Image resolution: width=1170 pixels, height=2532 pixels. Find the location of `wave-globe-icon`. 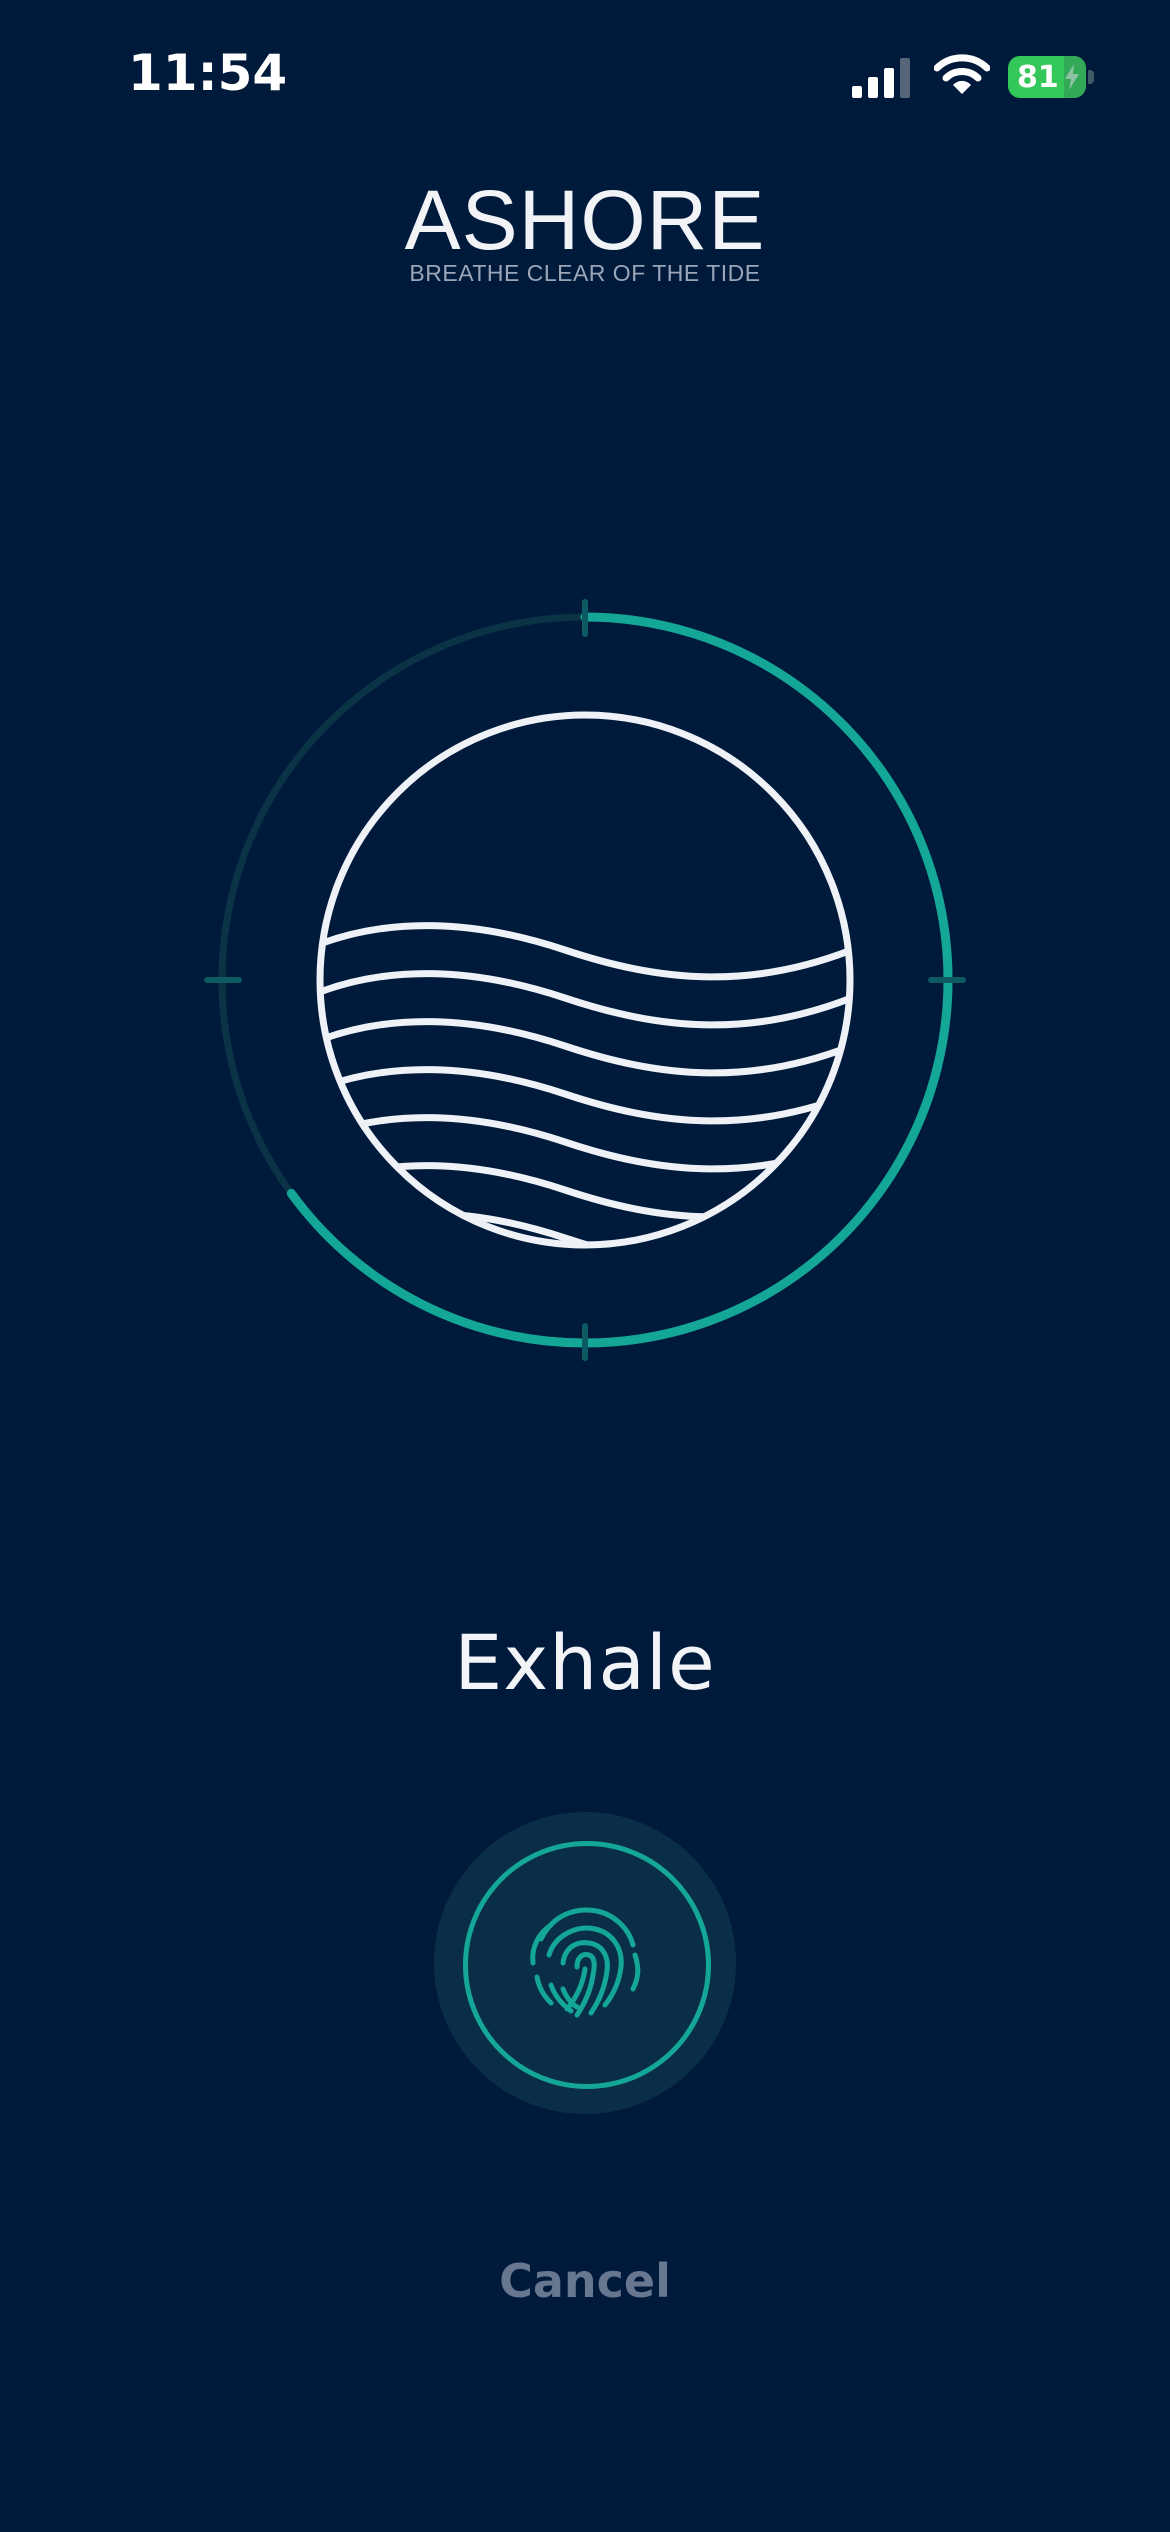

wave-globe-icon is located at coordinates (585, 980).